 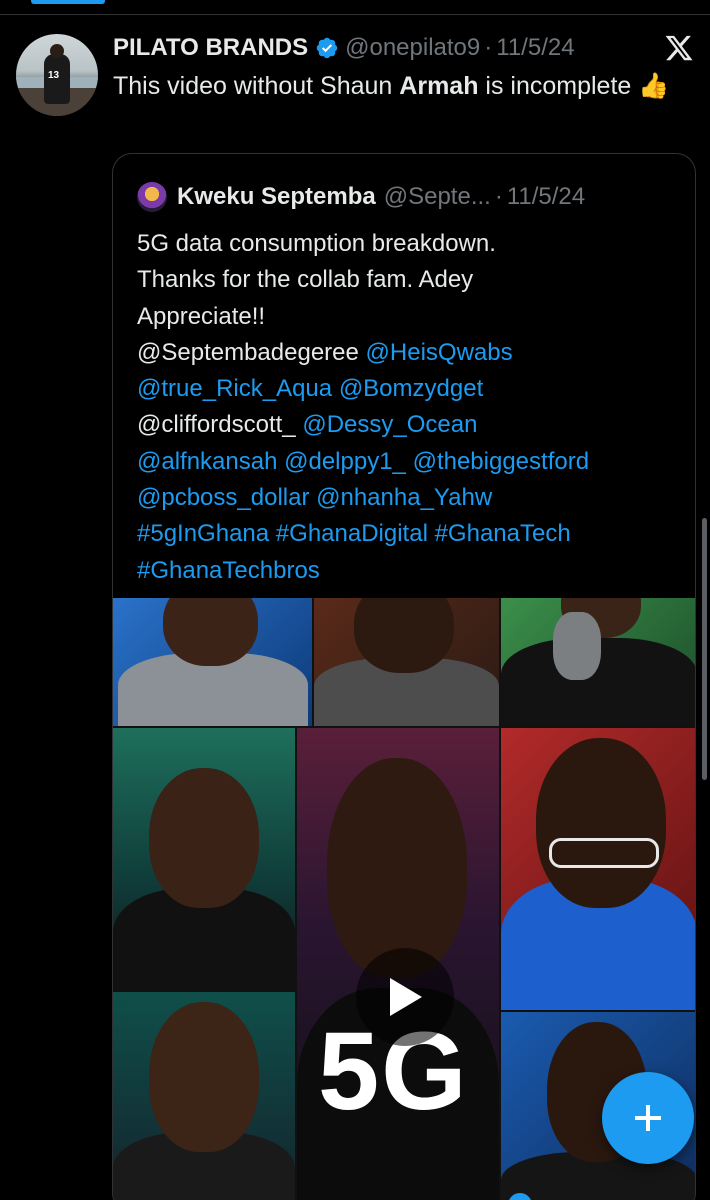 What do you see at coordinates (345, 461) in the screenshot?
I see `mention: @delppy1_` at bounding box center [345, 461].